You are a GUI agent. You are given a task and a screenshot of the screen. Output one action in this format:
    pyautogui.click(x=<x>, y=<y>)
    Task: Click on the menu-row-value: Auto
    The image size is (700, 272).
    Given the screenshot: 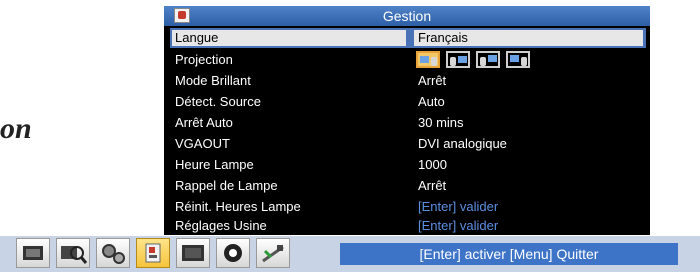 What is the action you would take?
    pyautogui.click(x=431, y=101)
    